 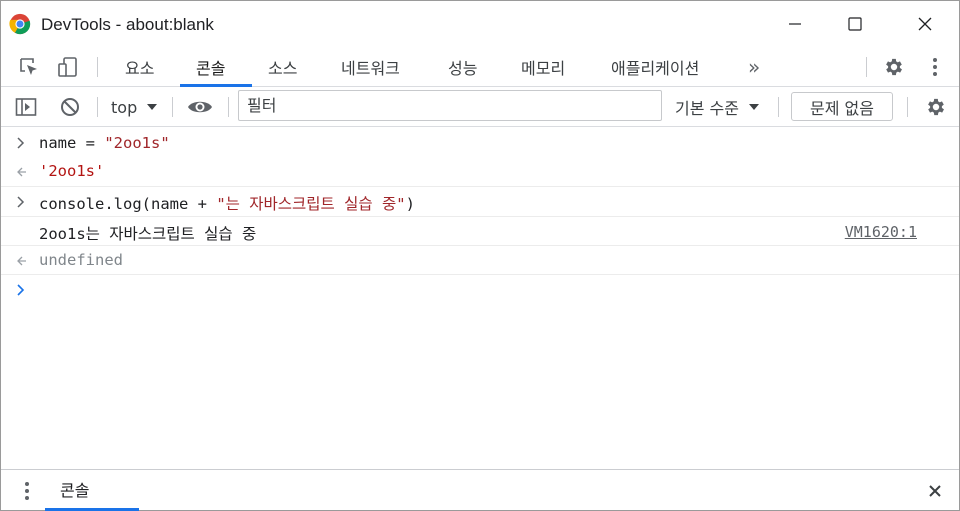 What do you see at coordinates (480, 172) in the screenshot?
I see `console-result-row: '2oo1s'` at bounding box center [480, 172].